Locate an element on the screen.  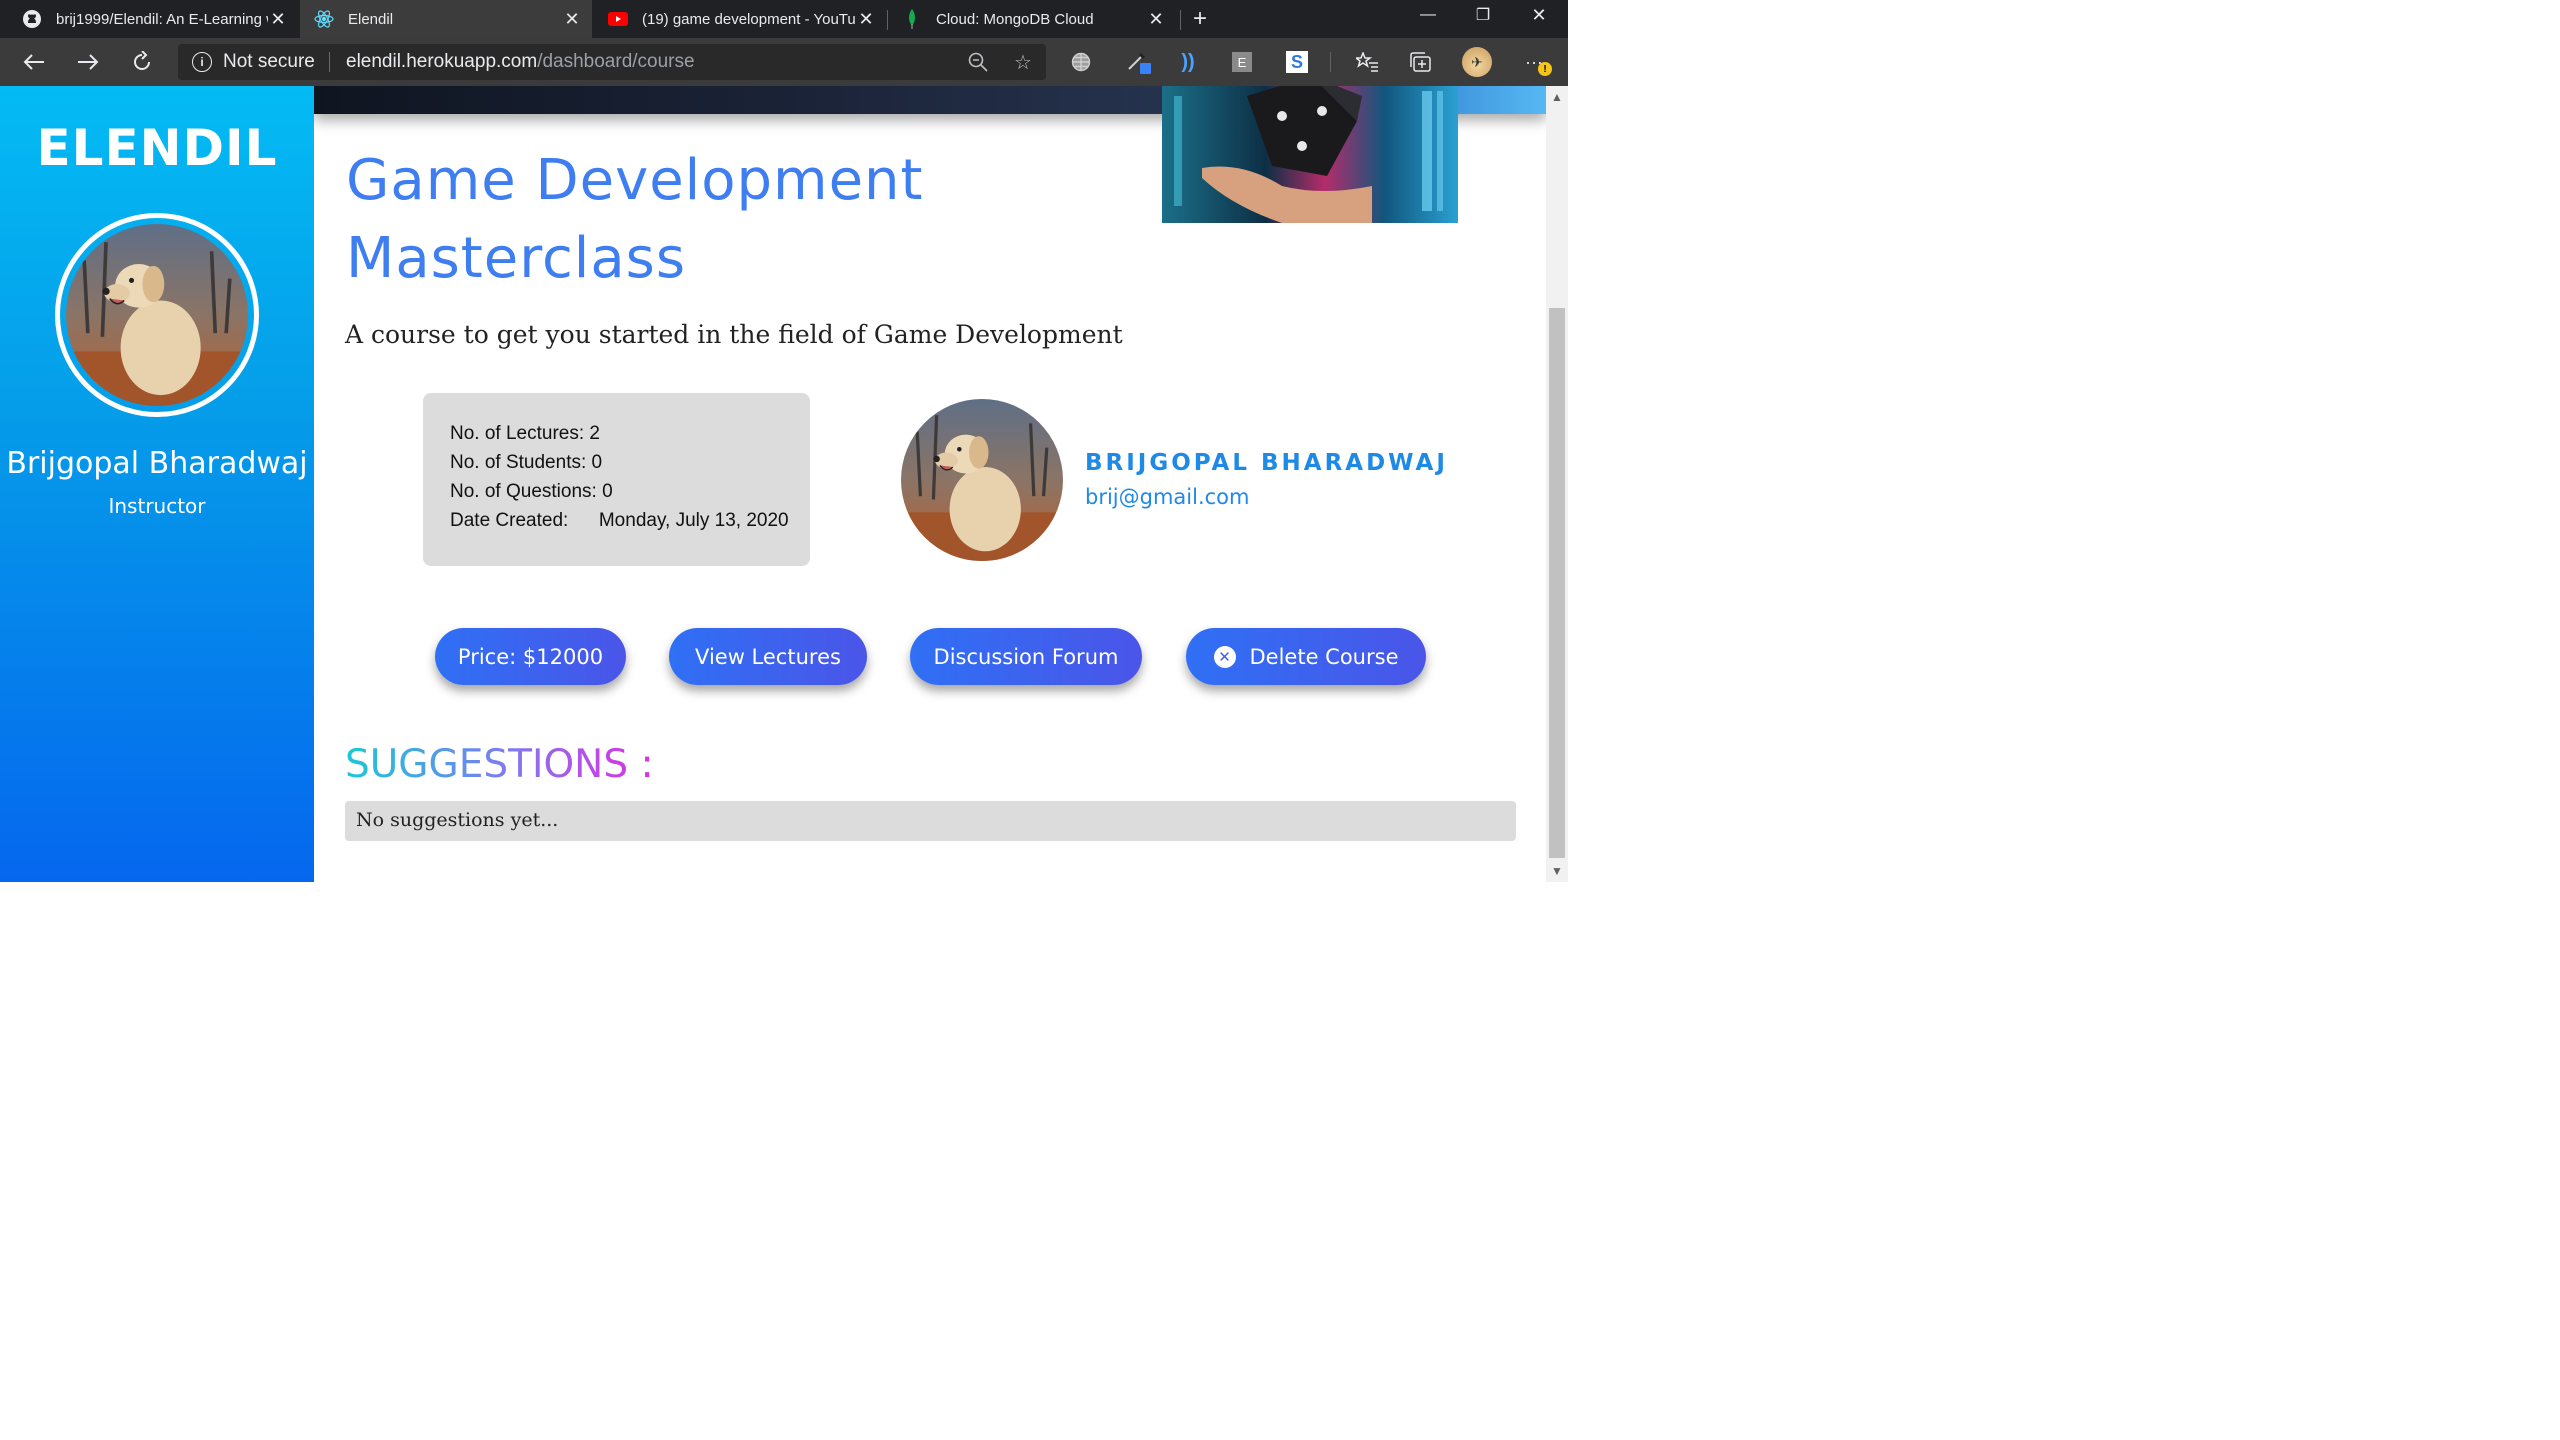
react-icon is located at coordinates (324, 19).